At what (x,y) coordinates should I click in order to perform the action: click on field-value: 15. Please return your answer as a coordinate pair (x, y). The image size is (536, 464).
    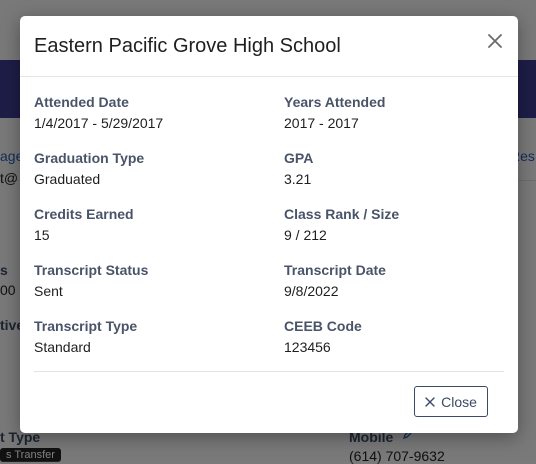
    Looking at the image, I should click on (42, 235).